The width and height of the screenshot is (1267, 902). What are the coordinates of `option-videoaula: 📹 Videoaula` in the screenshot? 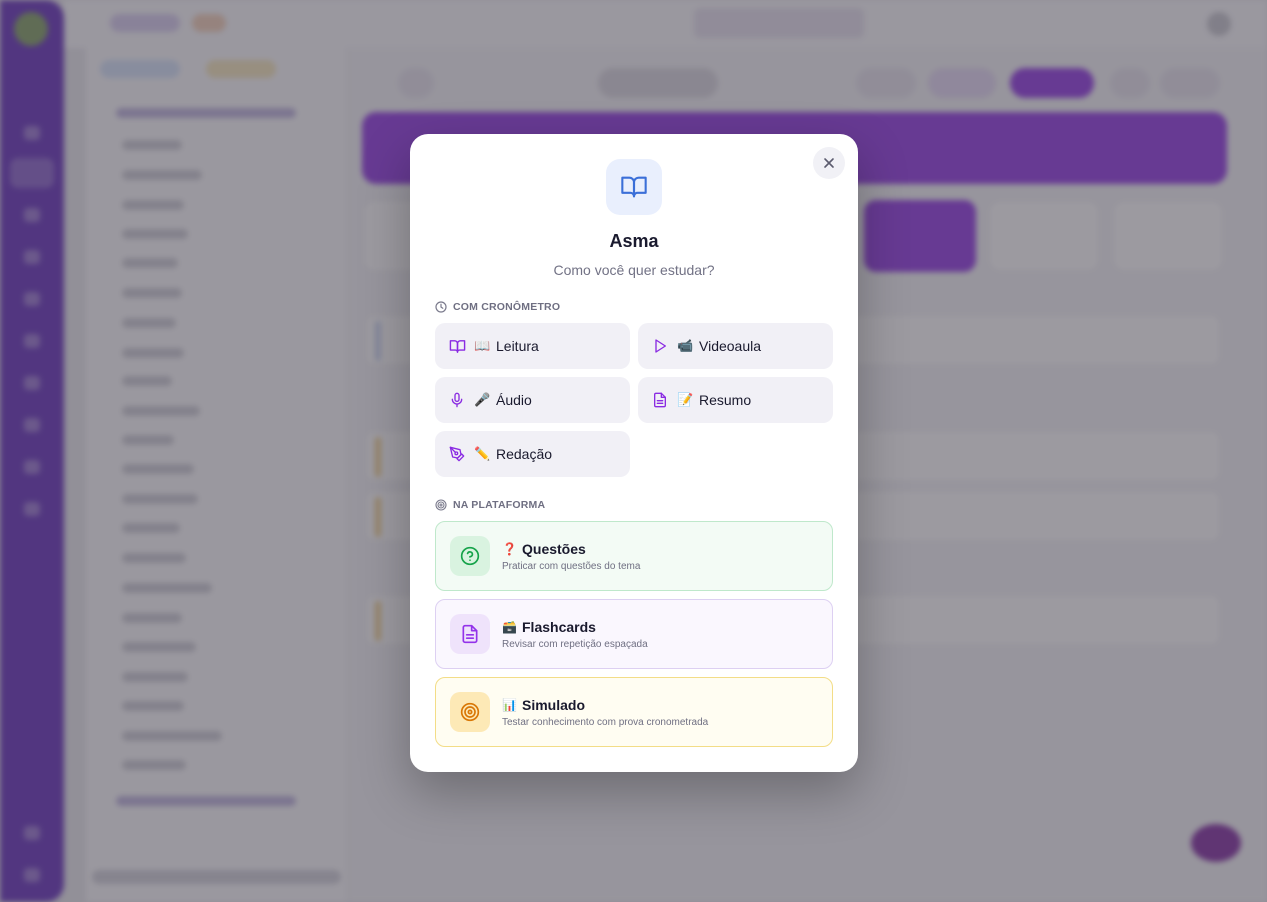 It's located at (735, 346).